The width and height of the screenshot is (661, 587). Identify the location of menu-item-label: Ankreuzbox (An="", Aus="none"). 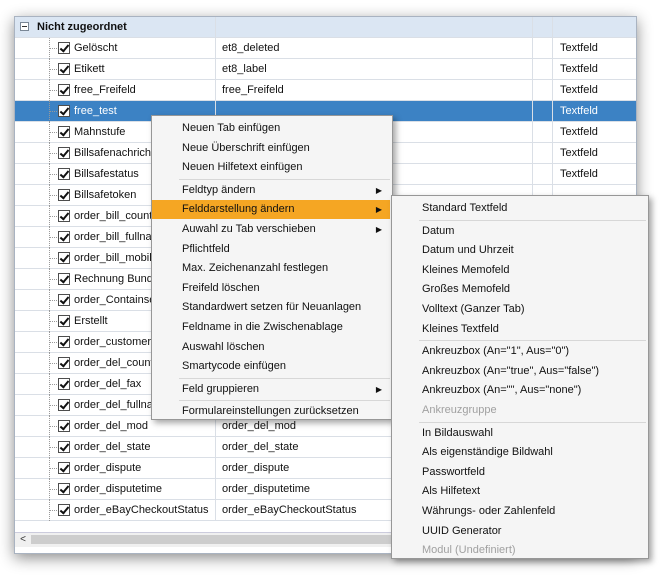
(502, 390).